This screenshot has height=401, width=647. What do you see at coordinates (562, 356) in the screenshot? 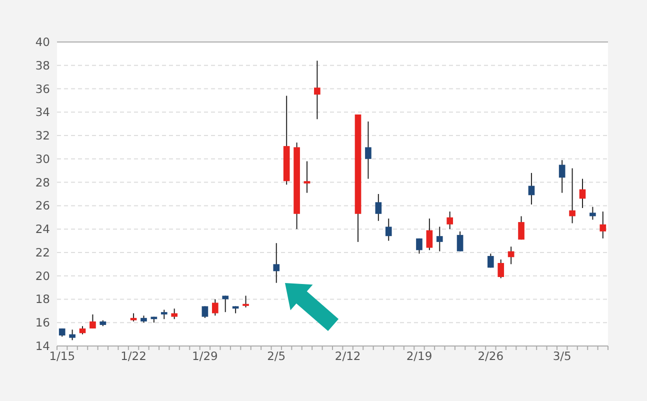
I see `axis-label: 3/5` at bounding box center [562, 356].